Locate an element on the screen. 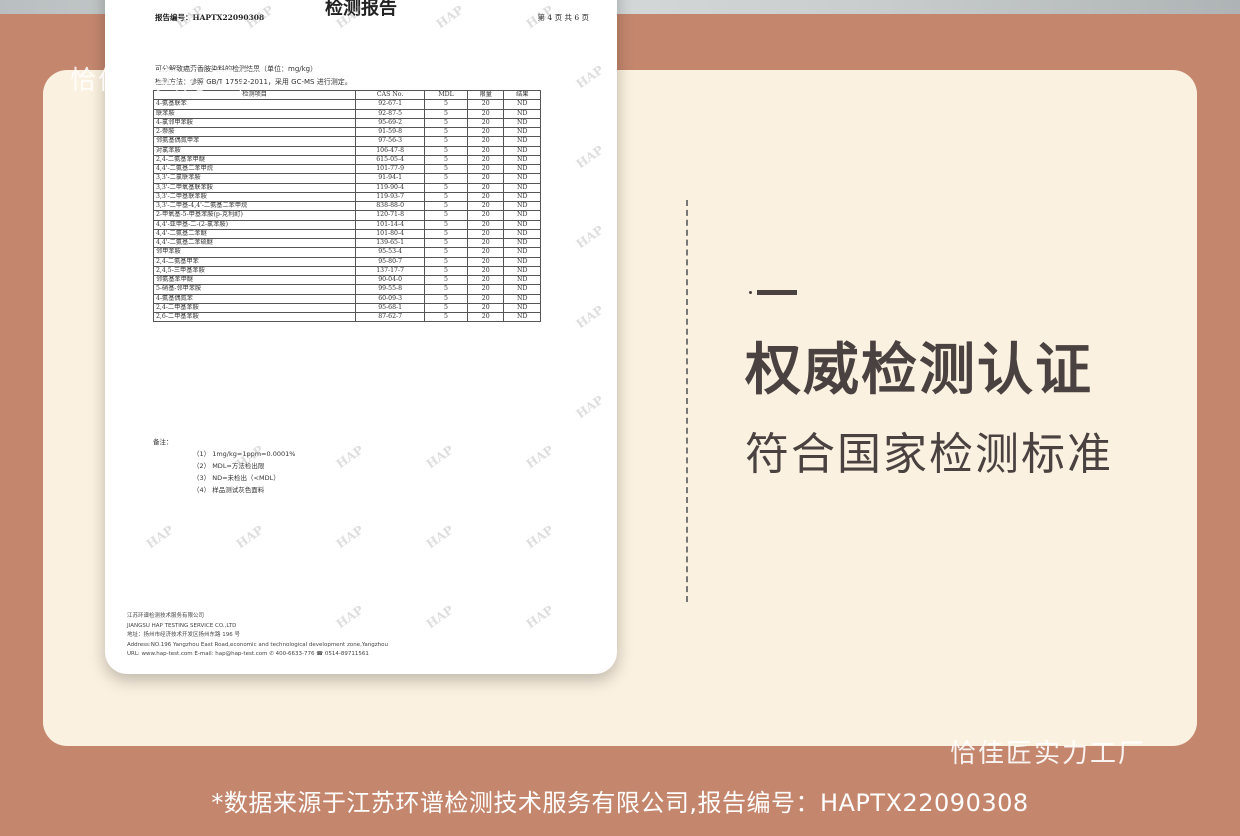 The width and height of the screenshot is (1240, 836). table-cell: 3,3'-二甲基-4,4'-二氨基二苯甲烷 is located at coordinates (254, 206).